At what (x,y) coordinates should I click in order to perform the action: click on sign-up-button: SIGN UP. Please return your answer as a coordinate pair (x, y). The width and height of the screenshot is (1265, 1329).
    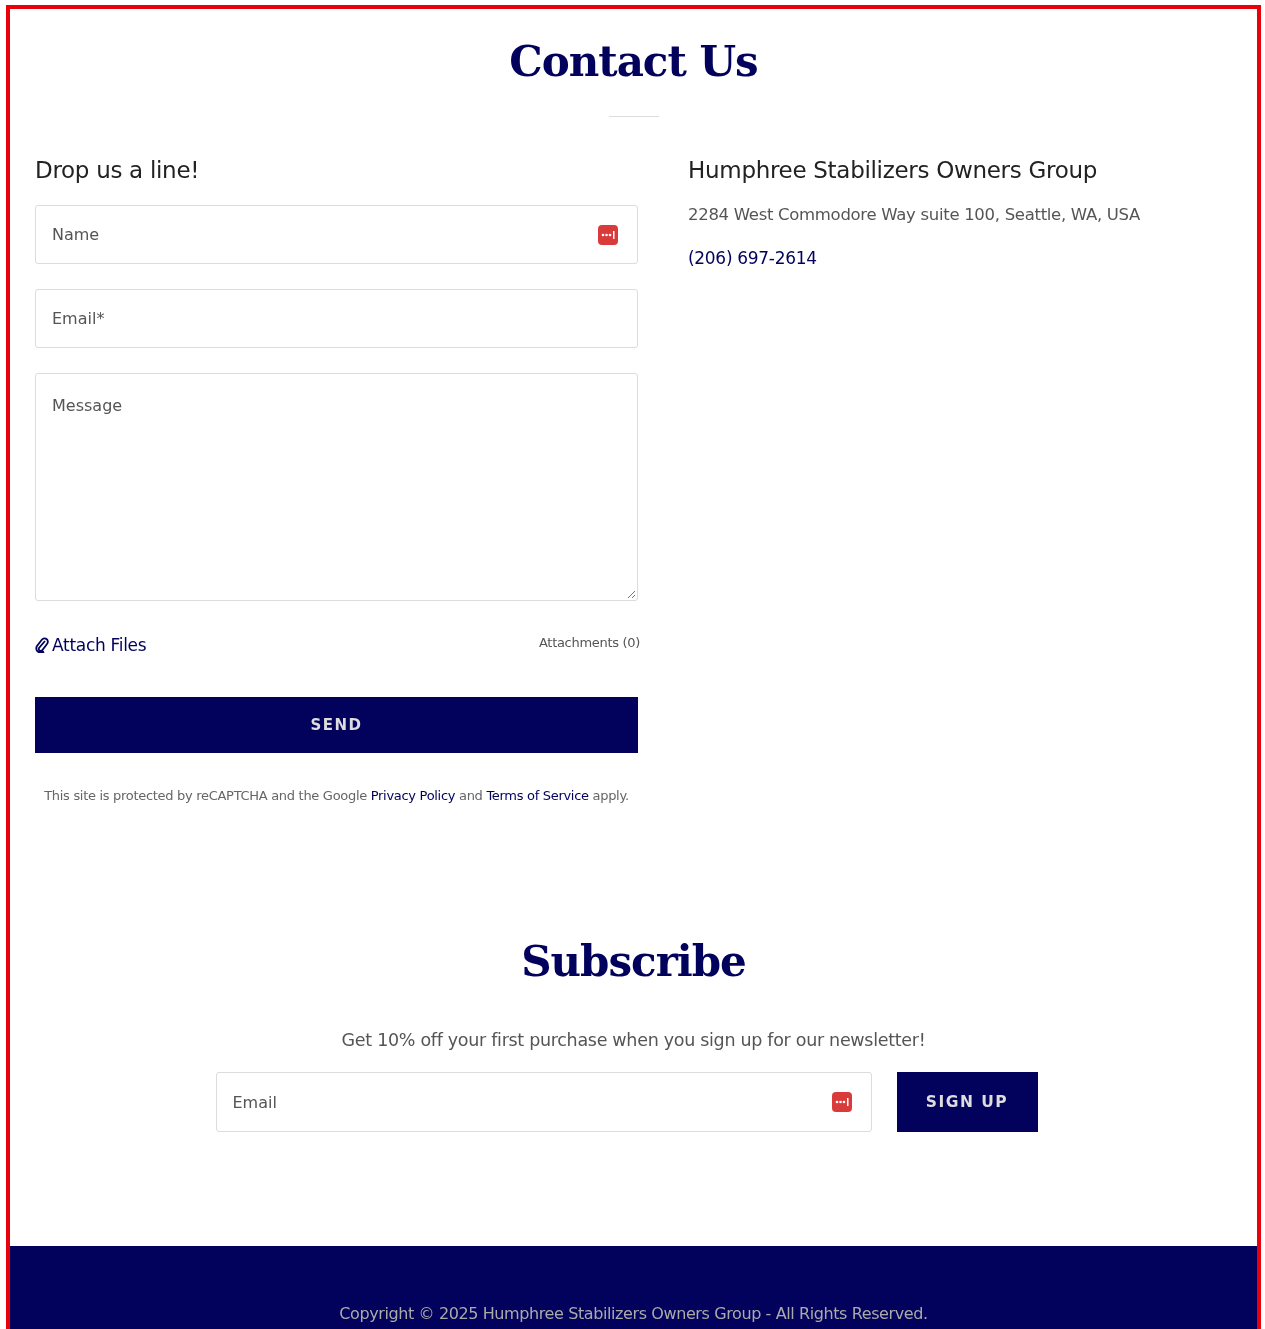
    Looking at the image, I should click on (967, 1102).